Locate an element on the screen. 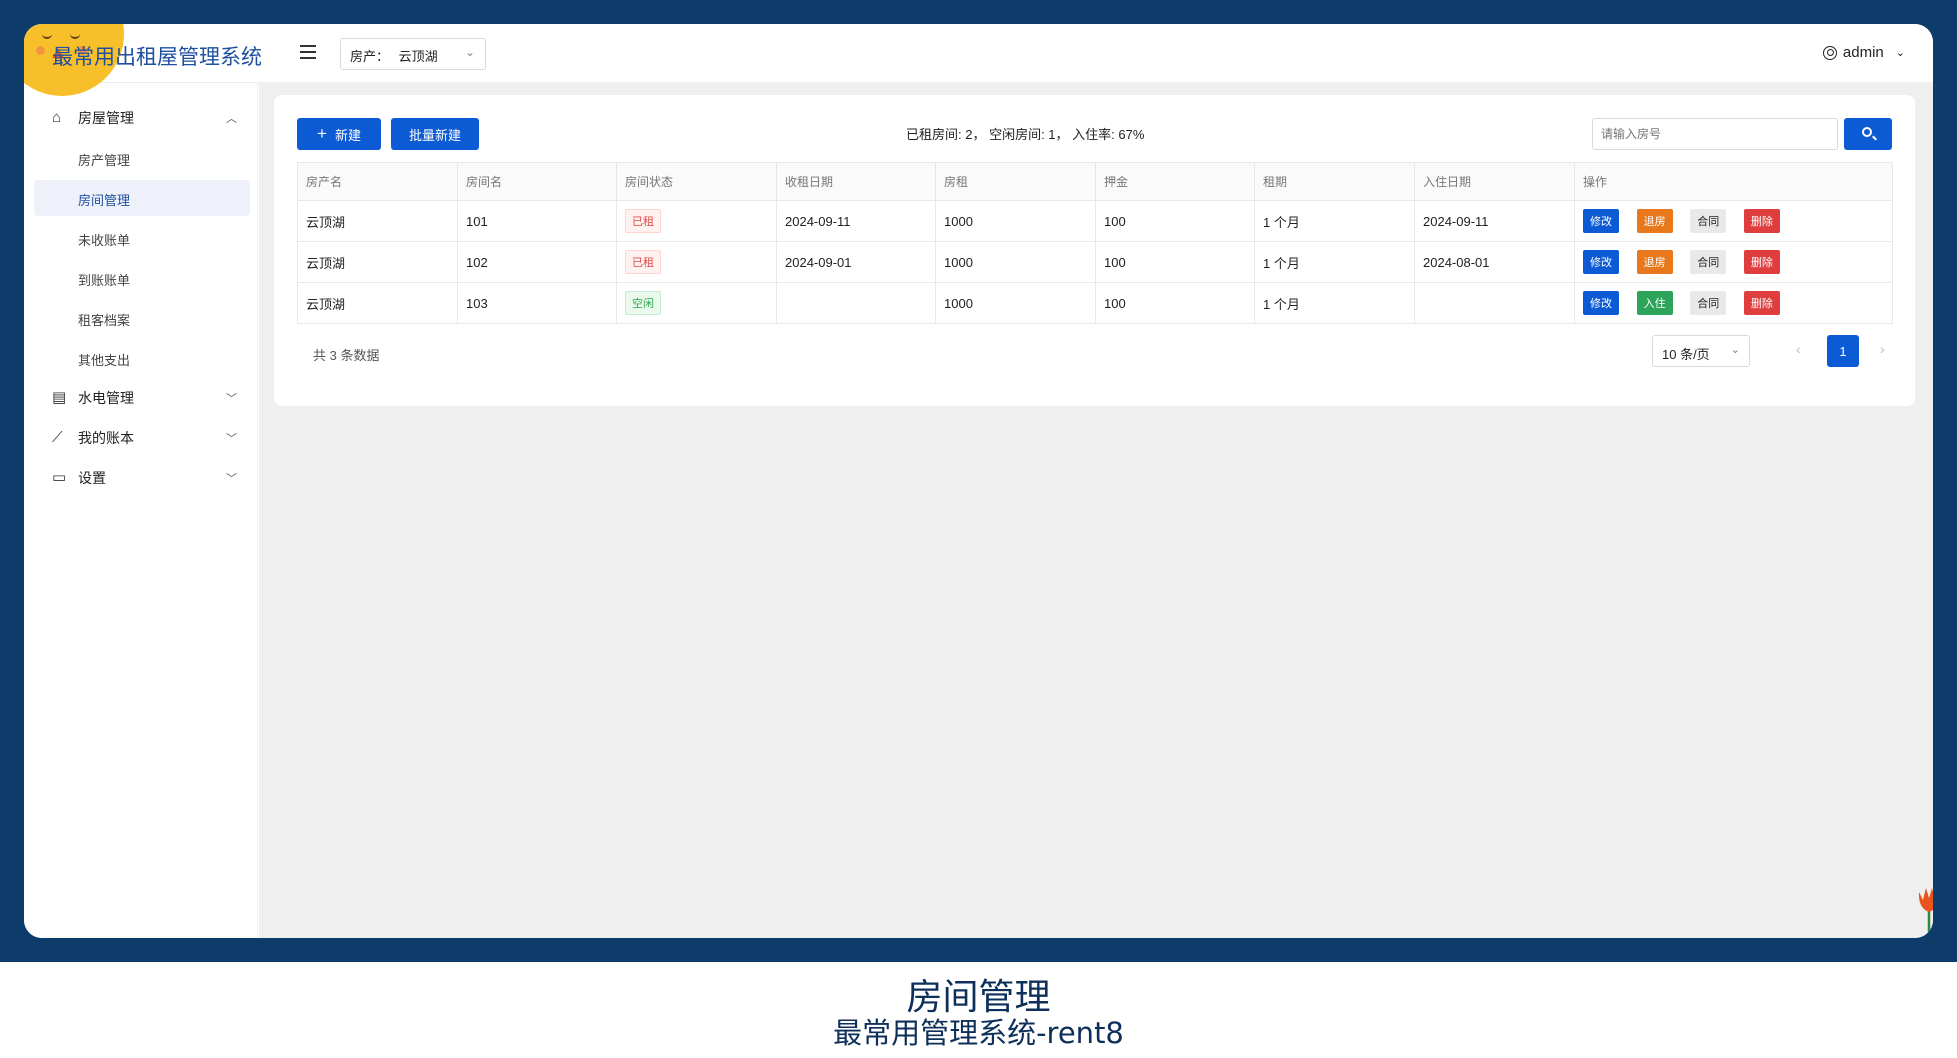 The width and height of the screenshot is (1957, 1058). column-header: 房间名 is located at coordinates (537, 181).